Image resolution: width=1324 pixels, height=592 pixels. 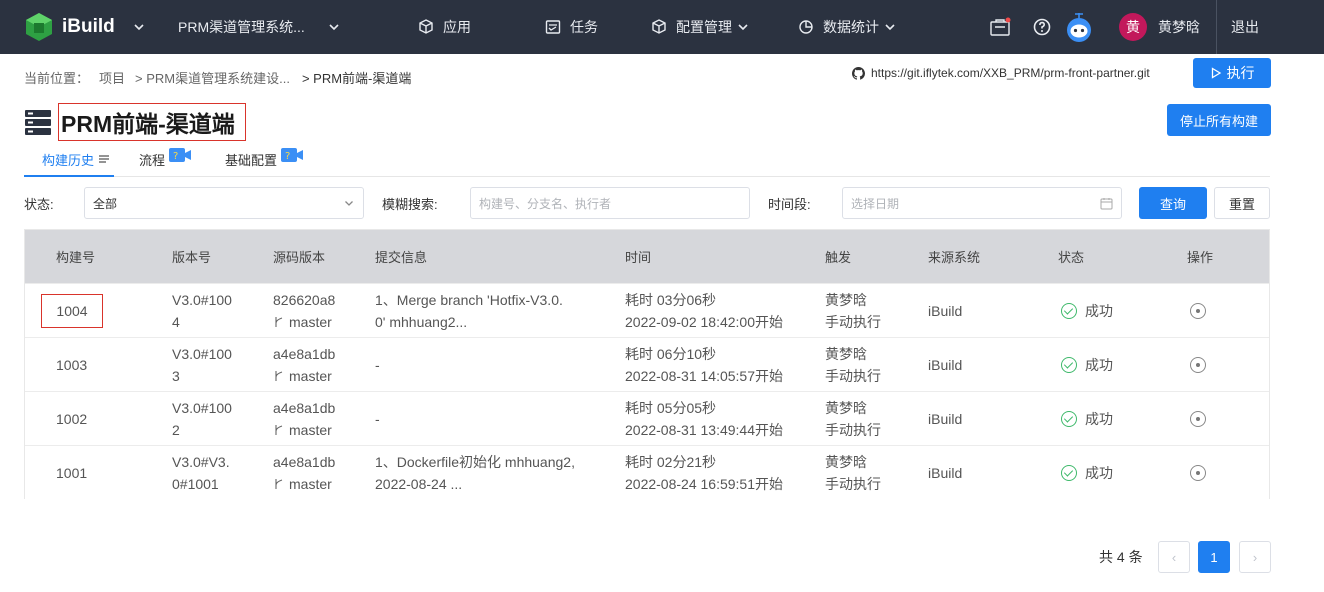 I want to click on breadcrumb: 当前位置： 项目 > PRM渠道管理系统建设... > PRM前端-渠道端, so click(x=217, y=77).